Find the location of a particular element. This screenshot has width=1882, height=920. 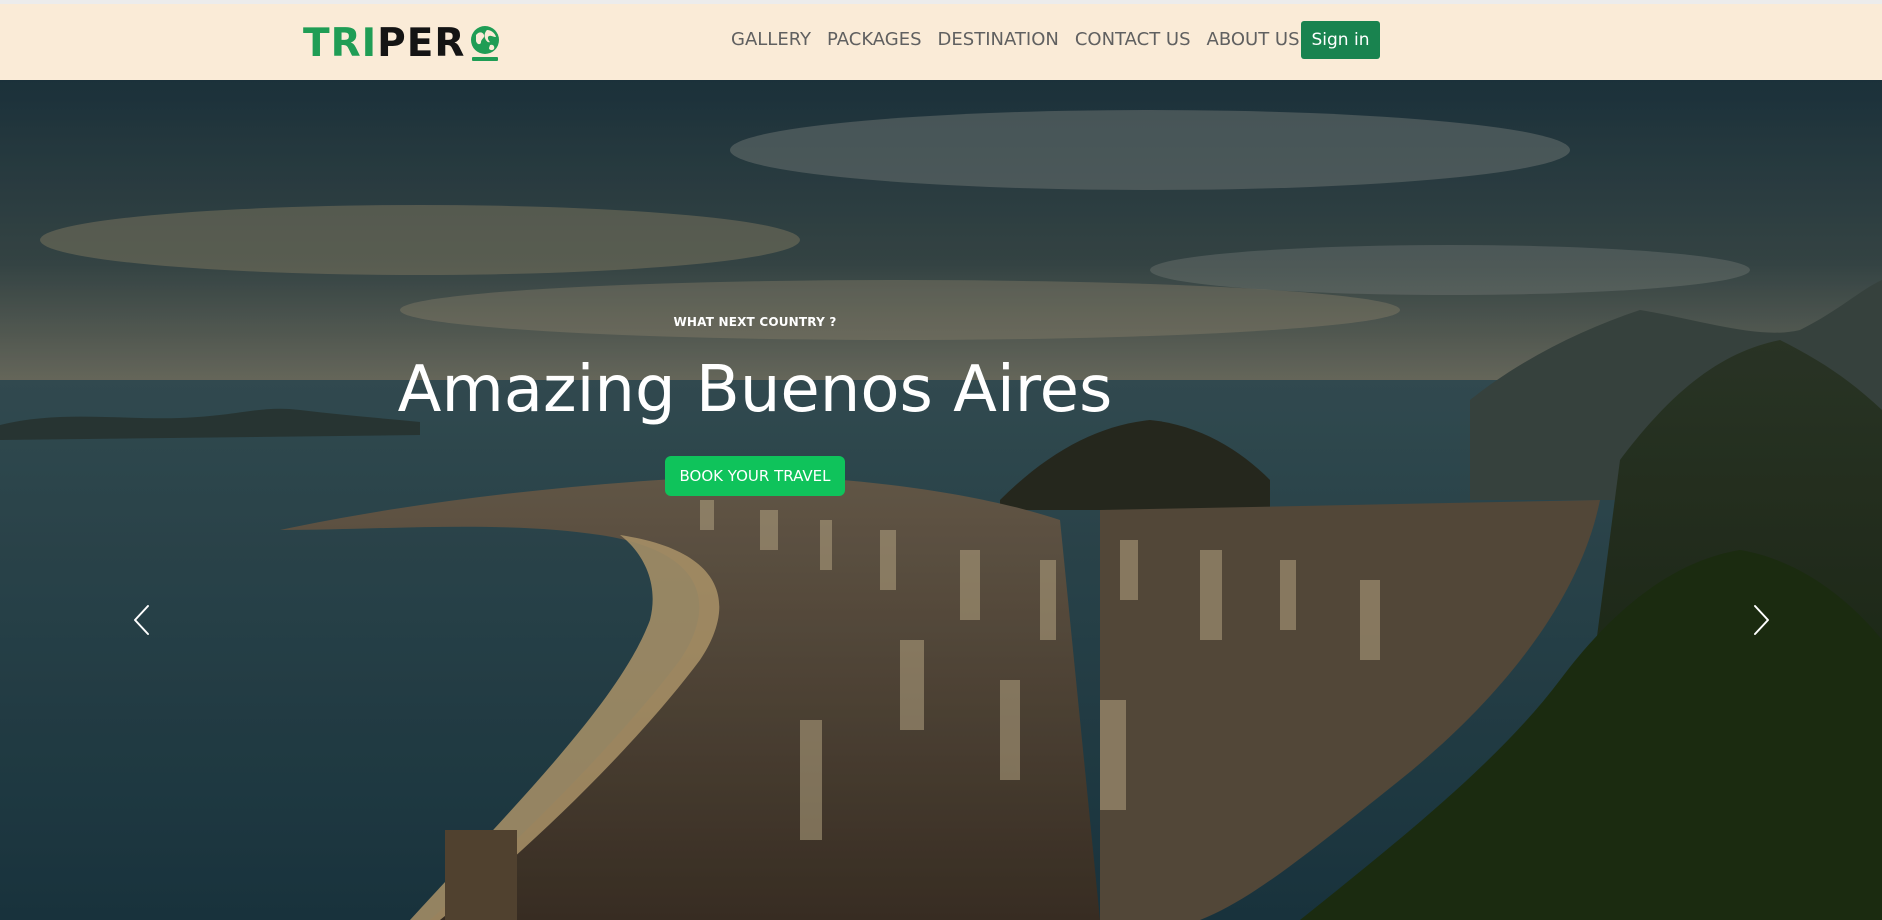

brand-name-tri: TRI is located at coordinates (340, 43).